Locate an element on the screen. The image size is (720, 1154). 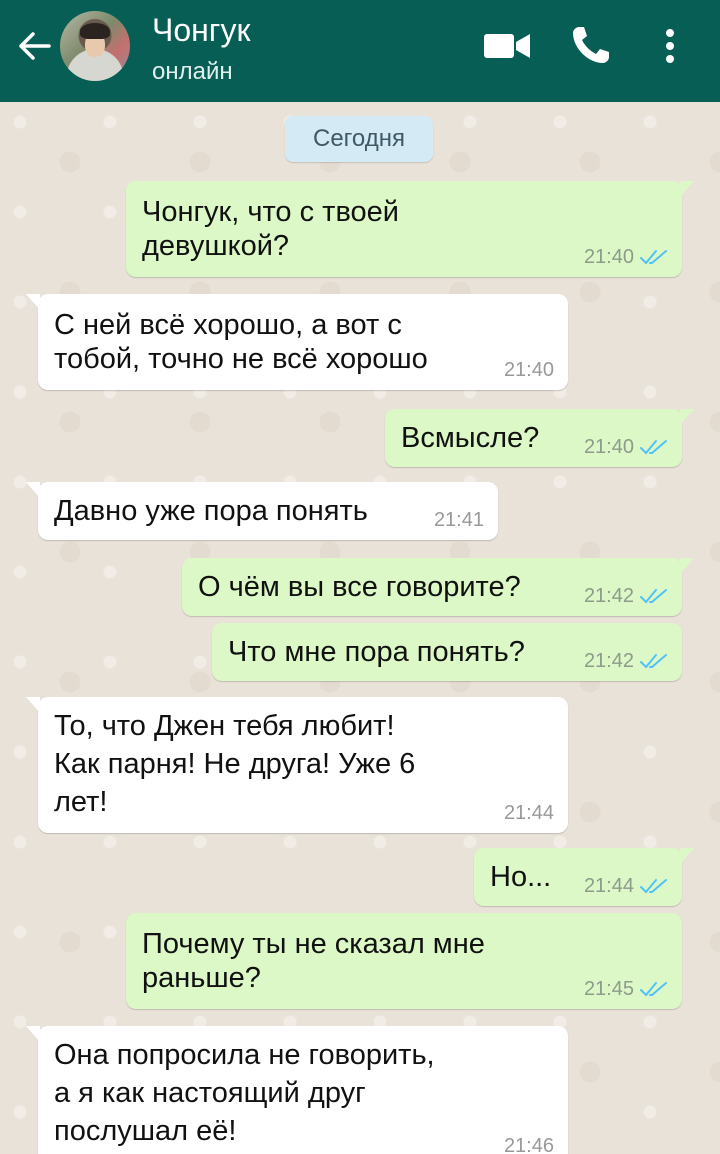
contact-name: Чонгук is located at coordinates (201, 30).